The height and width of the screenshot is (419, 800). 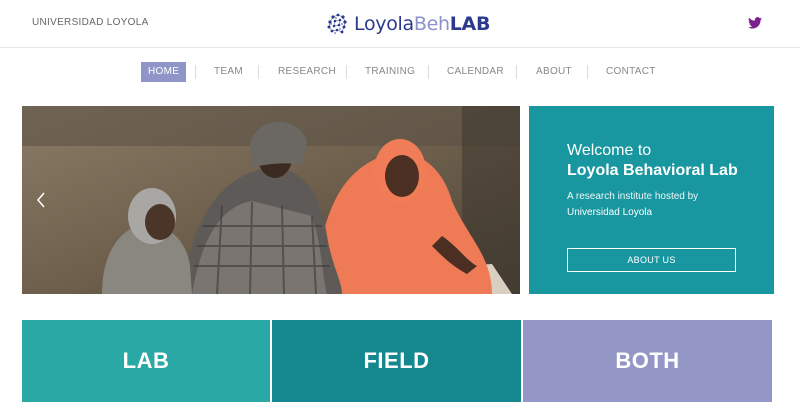 I want to click on logo-text-loyola: Loyola, so click(x=384, y=24).